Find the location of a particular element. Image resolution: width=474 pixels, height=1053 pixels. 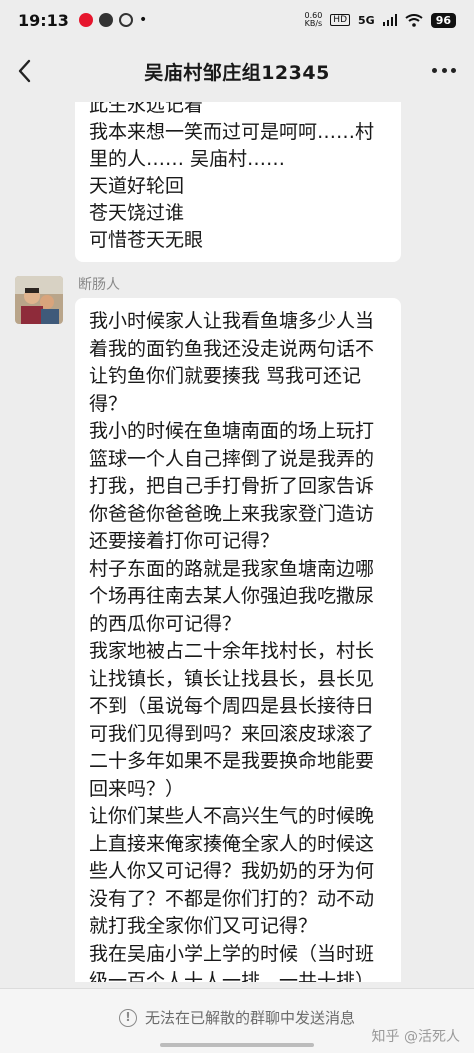

message-line: 让钓鱼你们就要揍我 骂我可还记 is located at coordinates (225, 376).